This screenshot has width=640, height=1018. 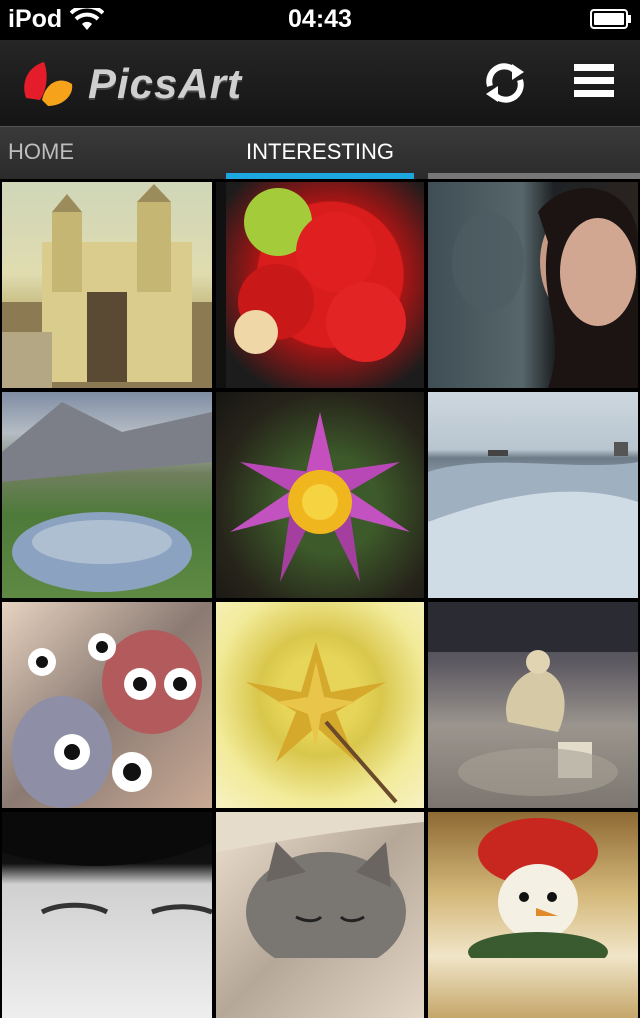 I want to click on app-logo-text: PicsArt, so click(x=165, y=83).